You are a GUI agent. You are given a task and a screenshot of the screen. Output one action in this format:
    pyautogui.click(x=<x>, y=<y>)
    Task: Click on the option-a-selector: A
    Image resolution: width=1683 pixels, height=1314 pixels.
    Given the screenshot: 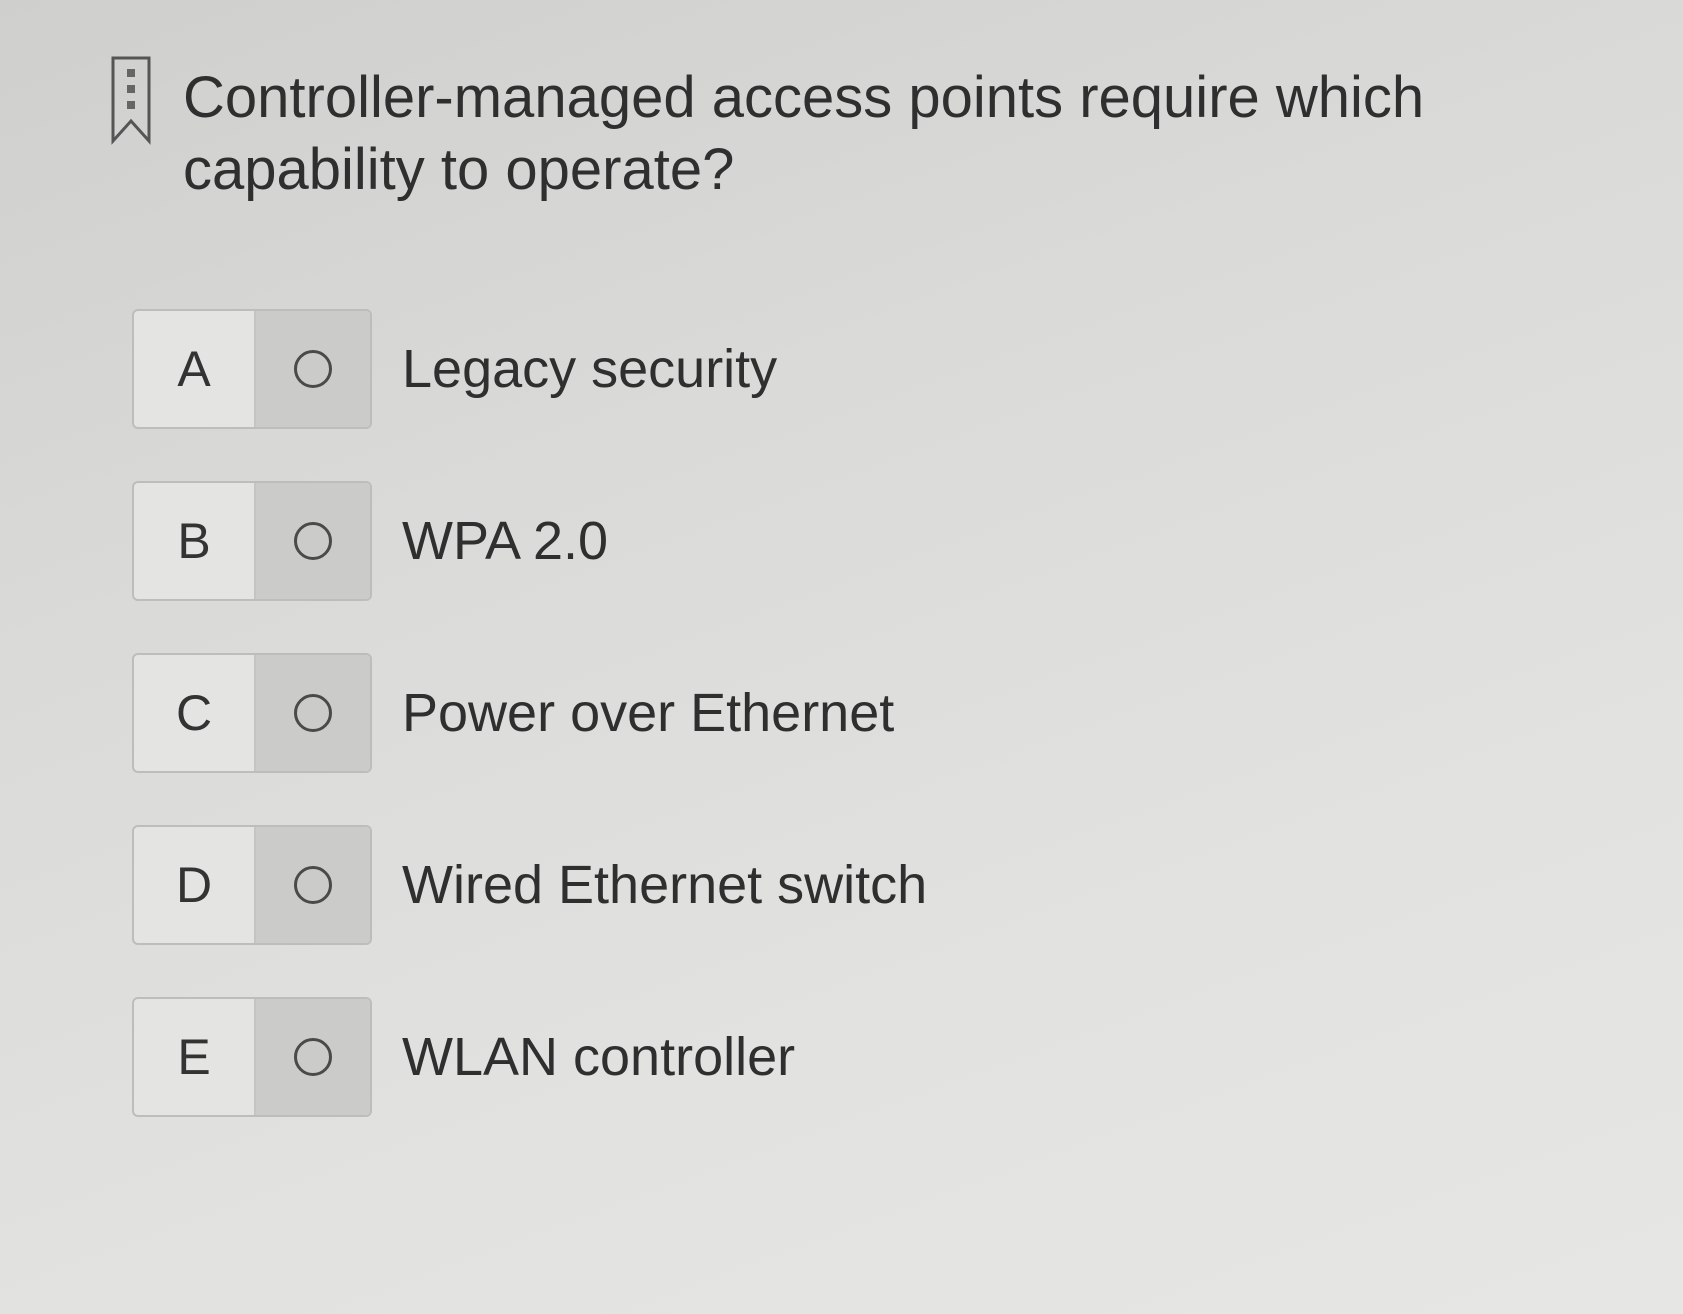 What is the action you would take?
    pyautogui.click(x=252, y=369)
    